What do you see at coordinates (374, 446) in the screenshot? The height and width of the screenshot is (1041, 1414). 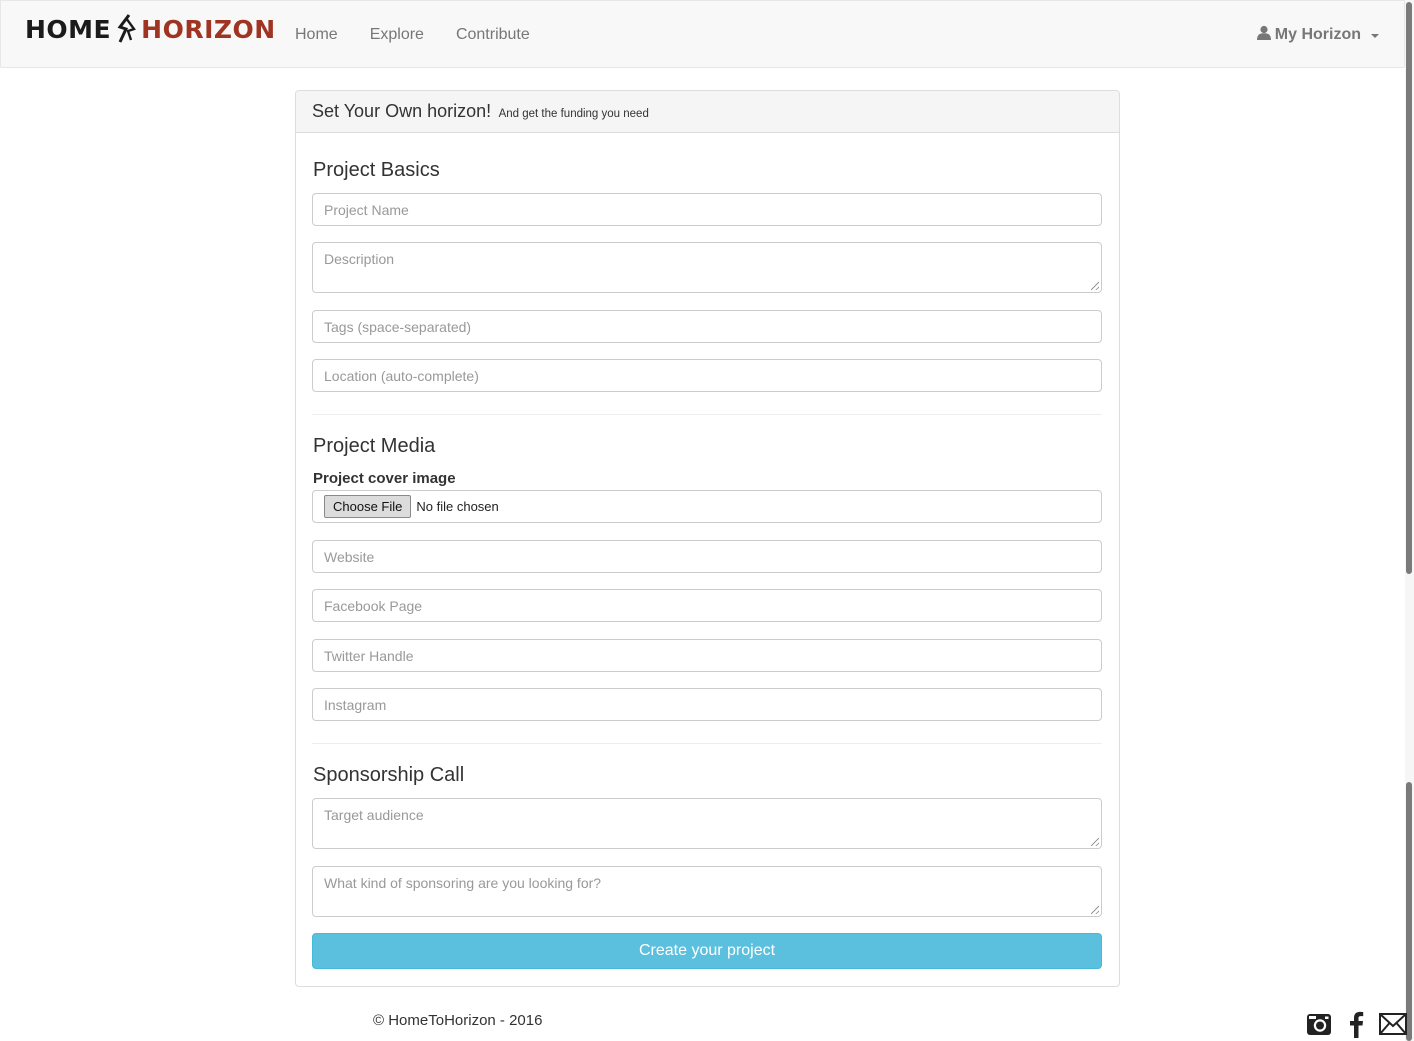 I see `section-title-media: Project Media` at bounding box center [374, 446].